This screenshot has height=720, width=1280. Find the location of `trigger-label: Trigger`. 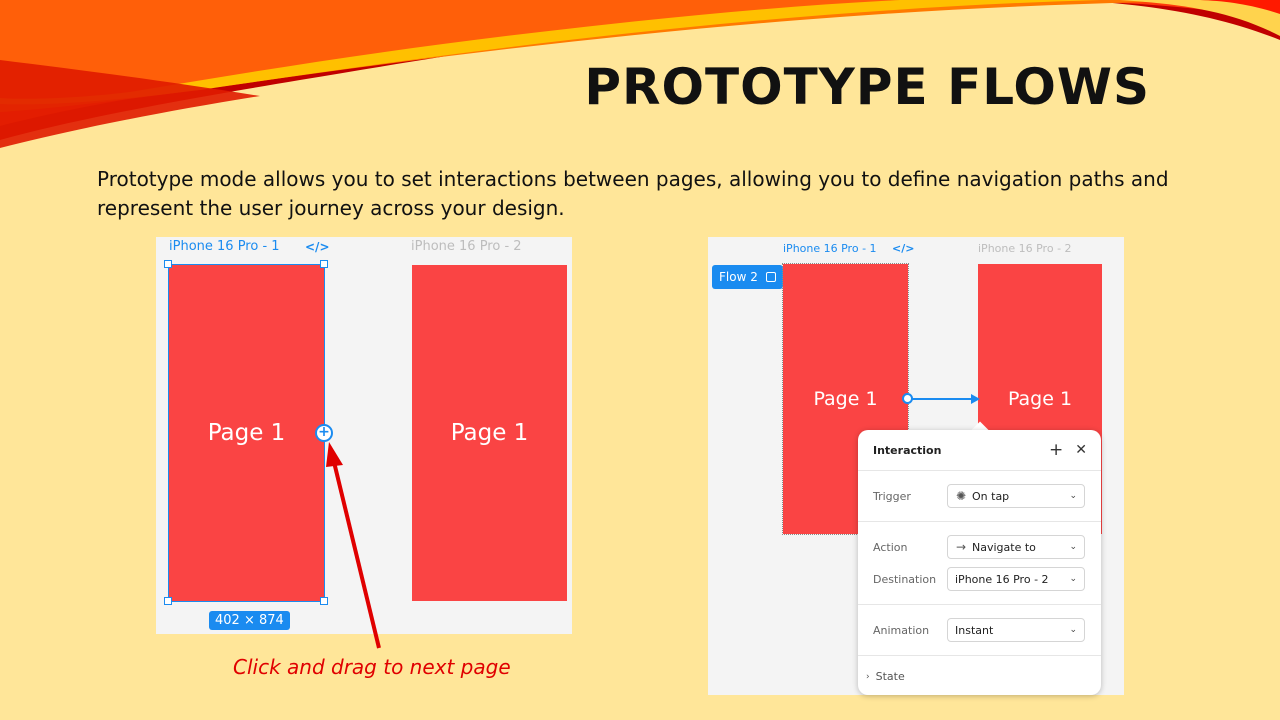

trigger-label: Trigger is located at coordinates (892, 496).